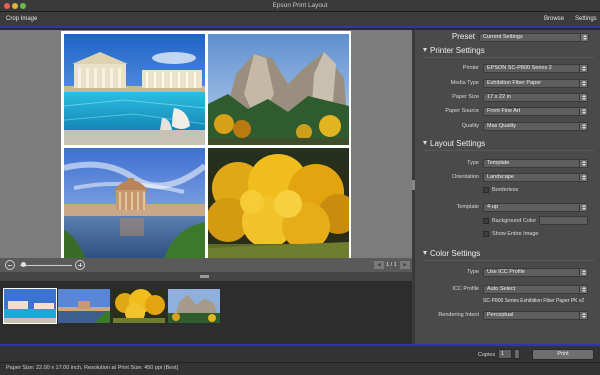 The height and width of the screenshot is (375, 600). What do you see at coordinates (10, 265) in the screenshot?
I see `zoom-out-icon` at bounding box center [10, 265].